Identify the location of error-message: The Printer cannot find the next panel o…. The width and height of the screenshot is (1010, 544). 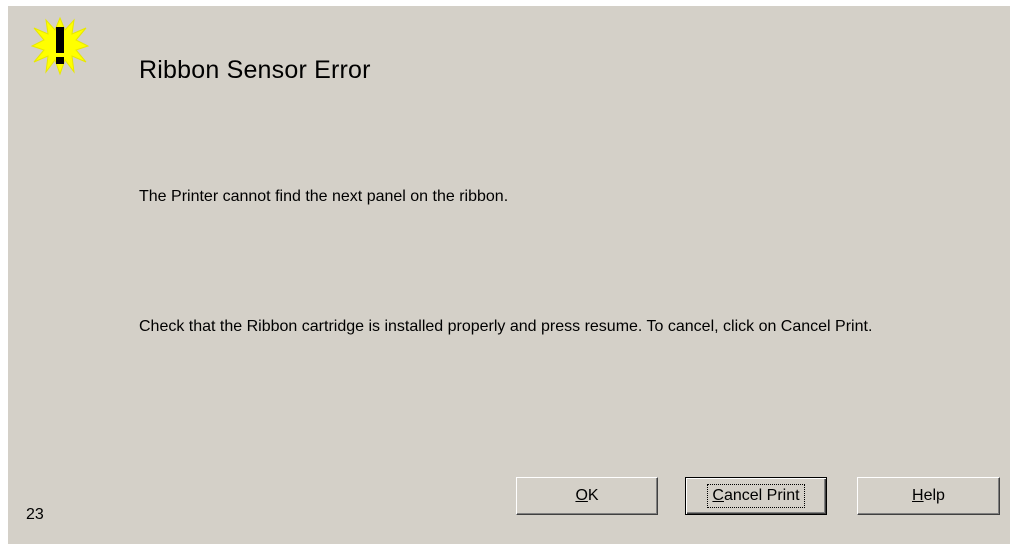
(324, 196).